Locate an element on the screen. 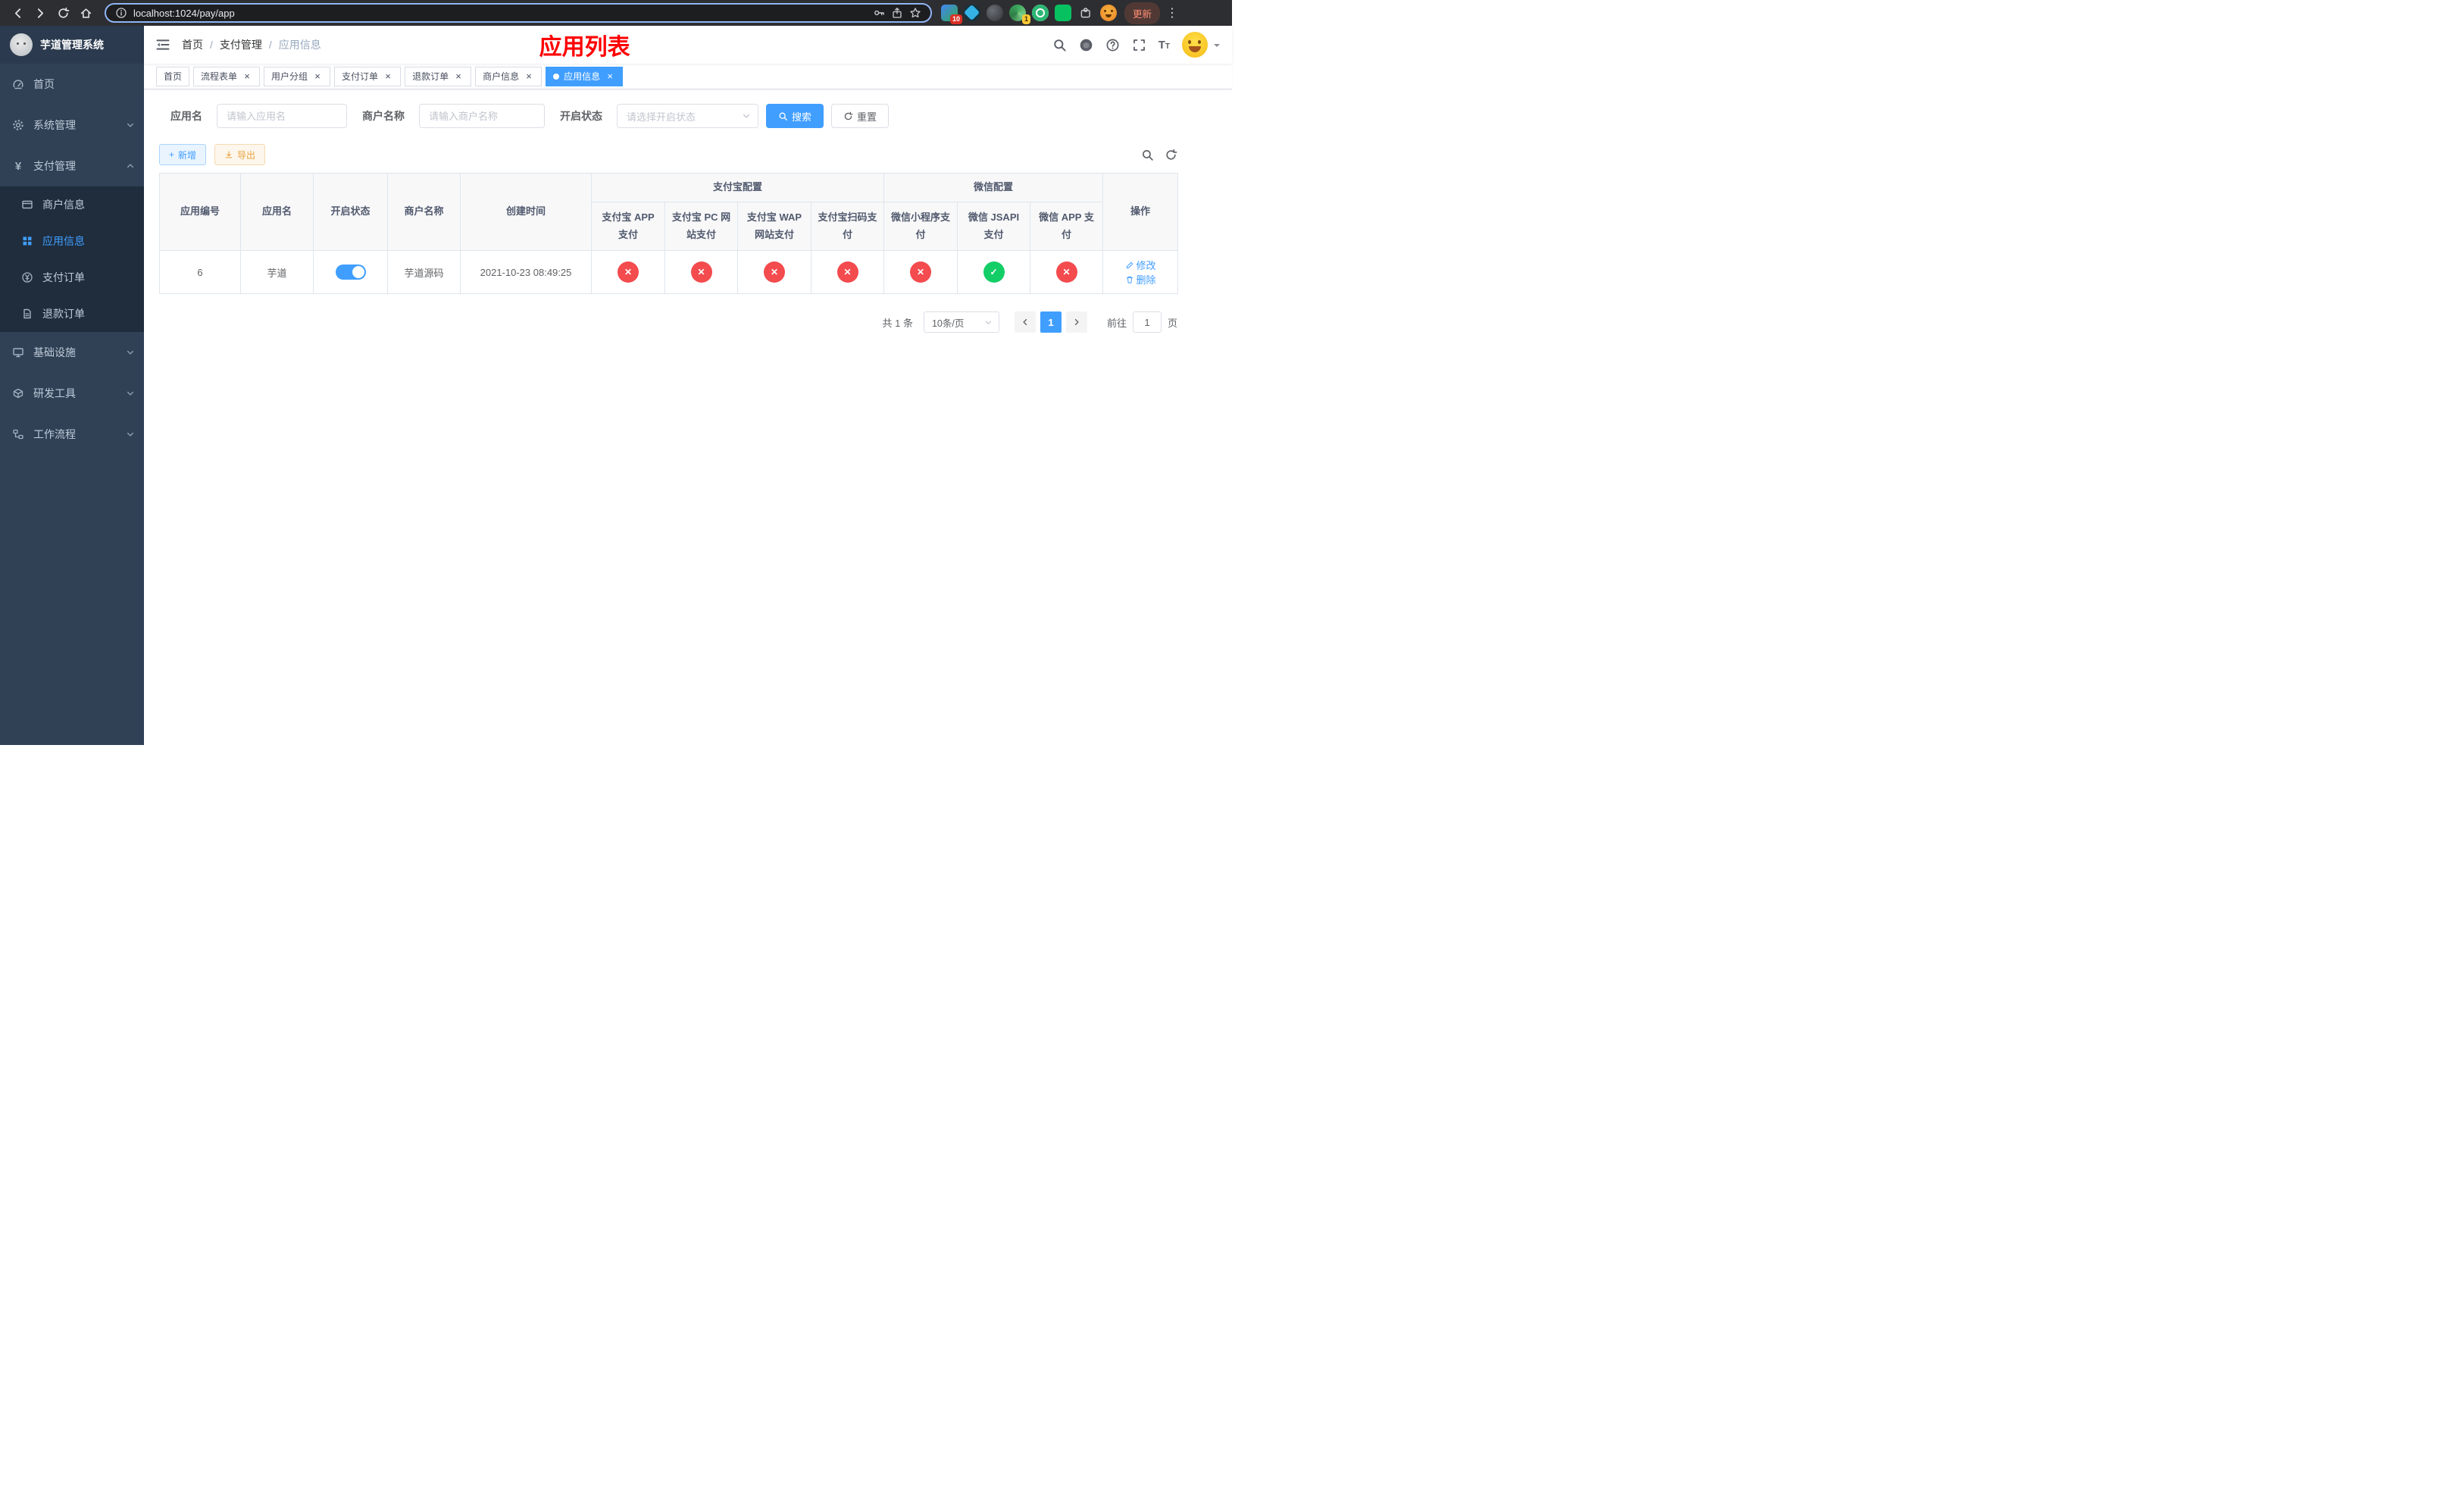  extension-dark-icon is located at coordinates (995, 13).